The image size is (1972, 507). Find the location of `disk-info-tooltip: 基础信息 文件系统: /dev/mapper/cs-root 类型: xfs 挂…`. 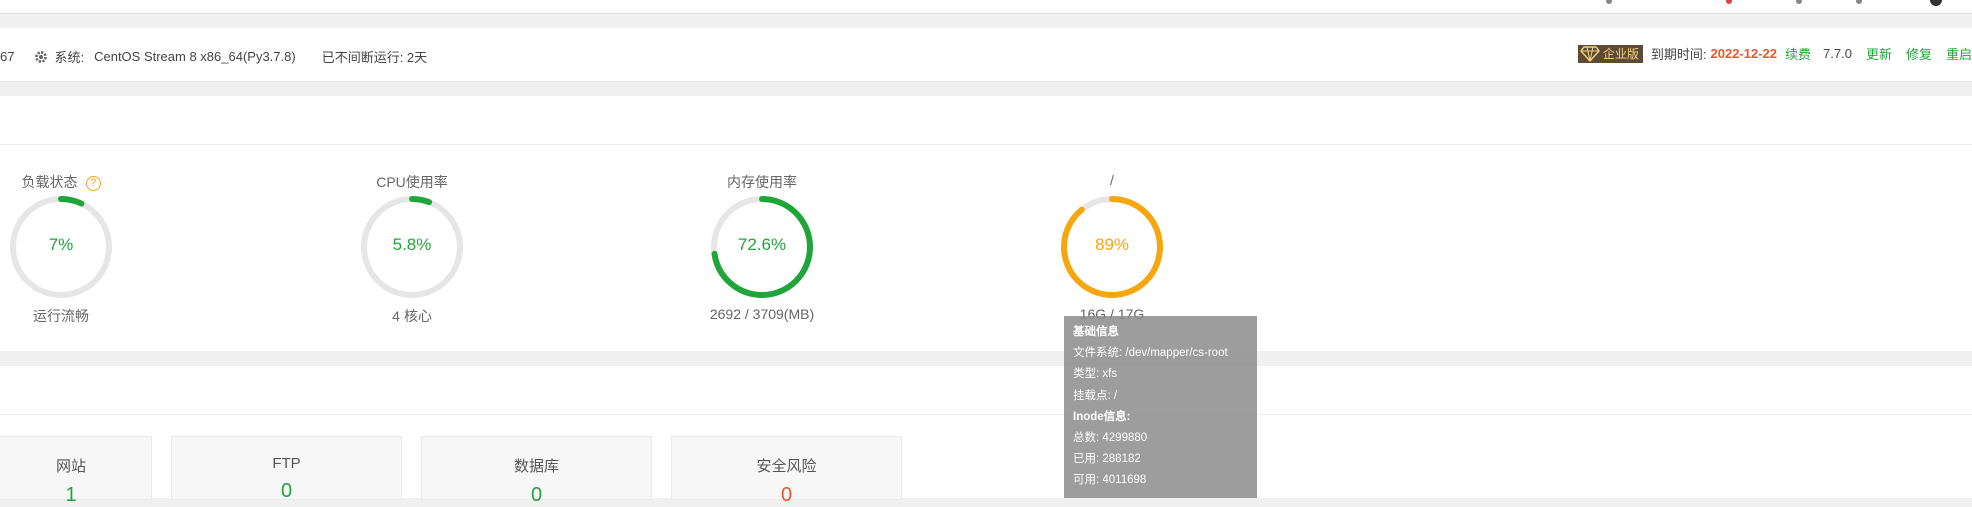

disk-info-tooltip: 基础信息 文件系统: /dev/mapper/cs-root 类型: xfs 挂… is located at coordinates (1160, 407).